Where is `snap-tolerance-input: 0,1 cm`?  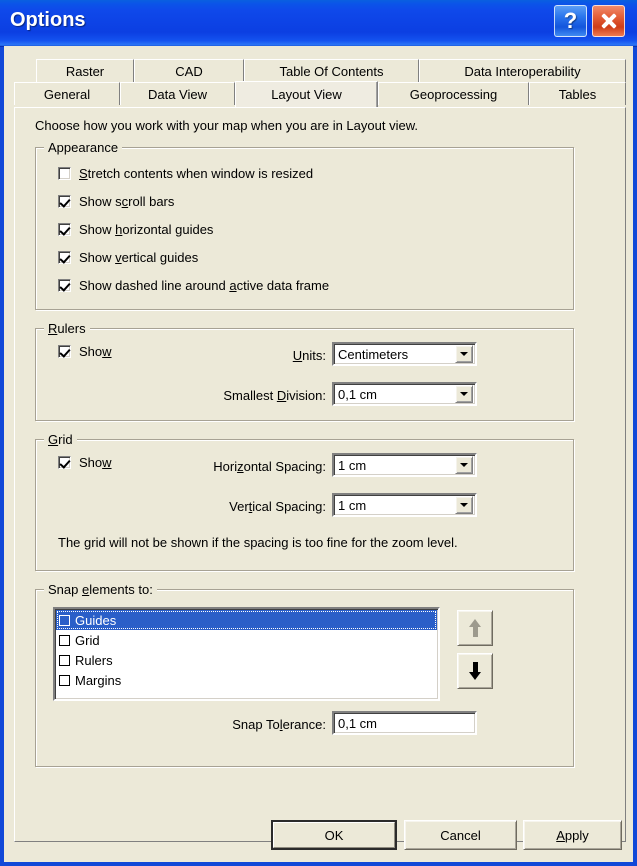 snap-tolerance-input: 0,1 cm is located at coordinates (404, 723).